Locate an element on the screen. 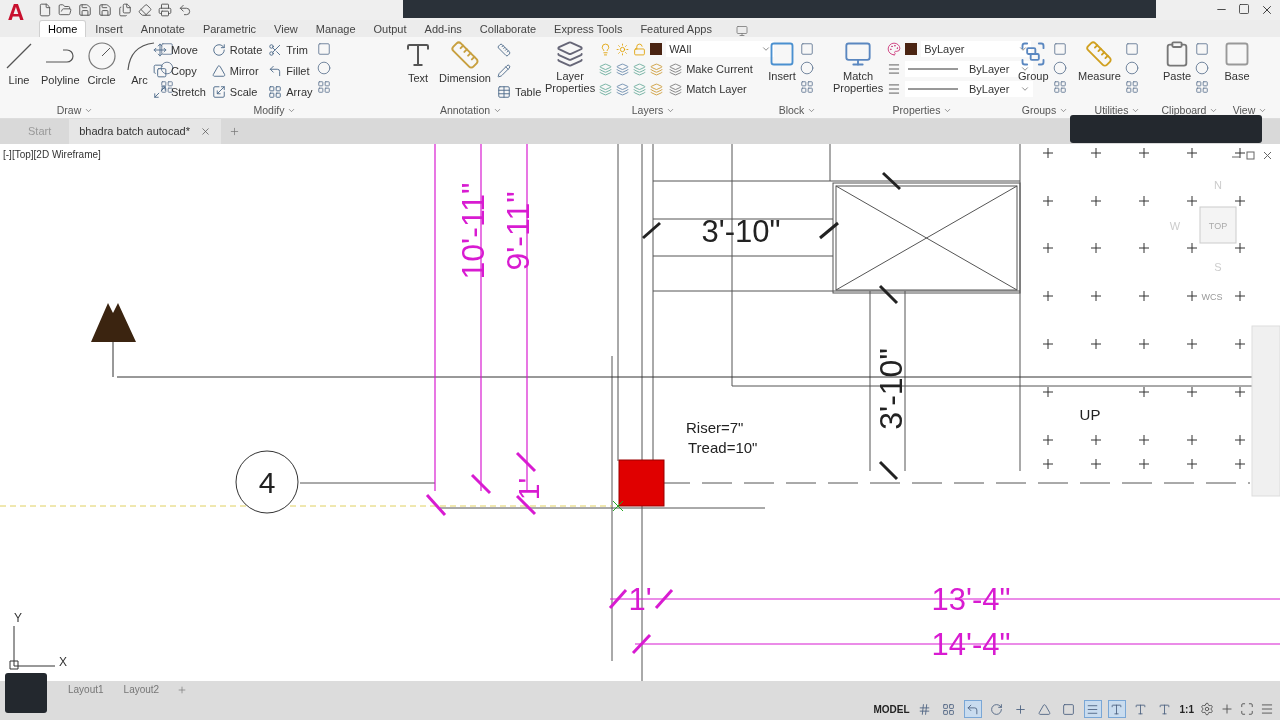 Image resolution: width=1280 pixels, height=720 pixels. square-marker is located at coordinates (641, 483).